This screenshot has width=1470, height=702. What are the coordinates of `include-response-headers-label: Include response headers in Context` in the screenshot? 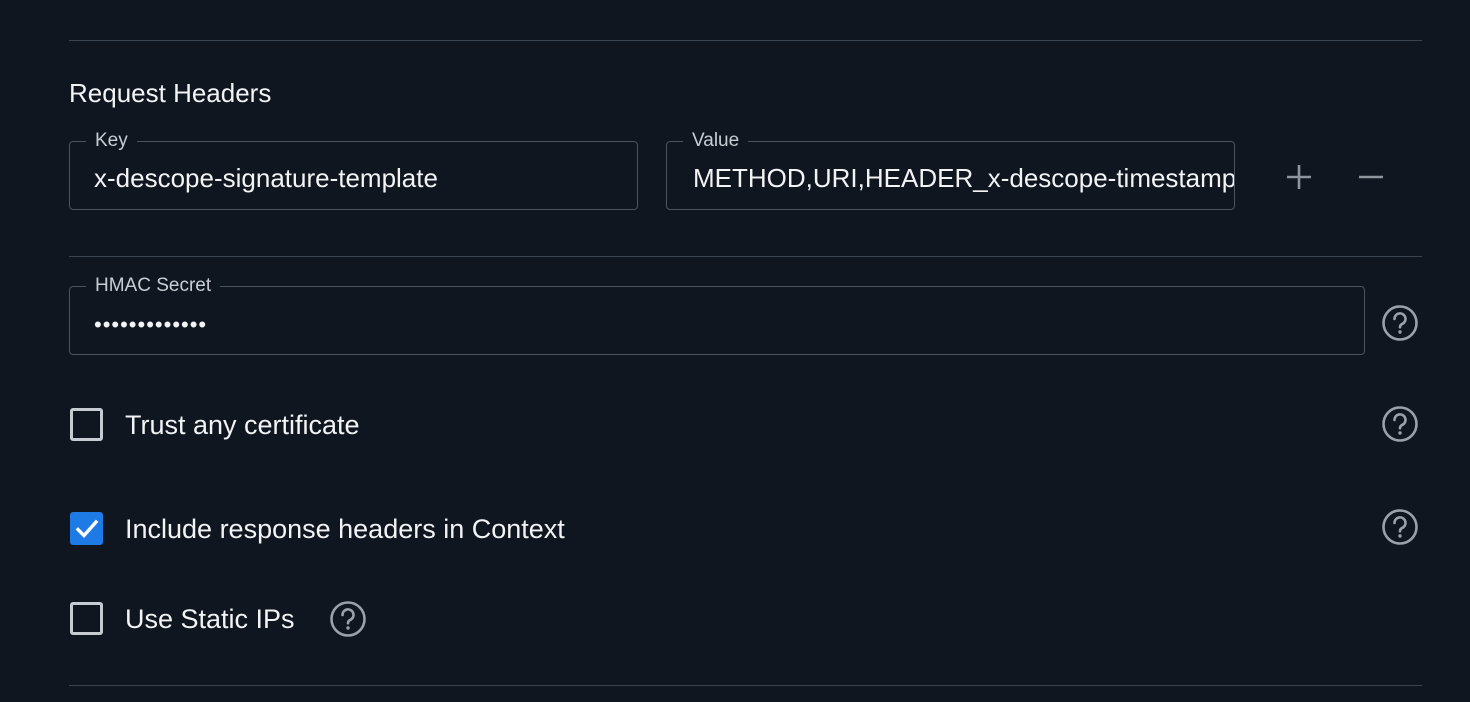 It's located at (345, 529).